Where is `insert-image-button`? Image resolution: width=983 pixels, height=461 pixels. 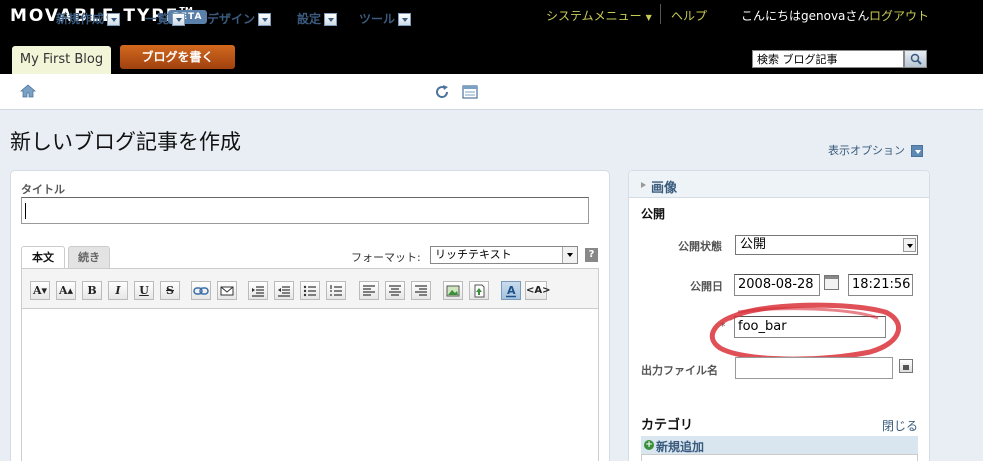 insert-image-button is located at coordinates (453, 290).